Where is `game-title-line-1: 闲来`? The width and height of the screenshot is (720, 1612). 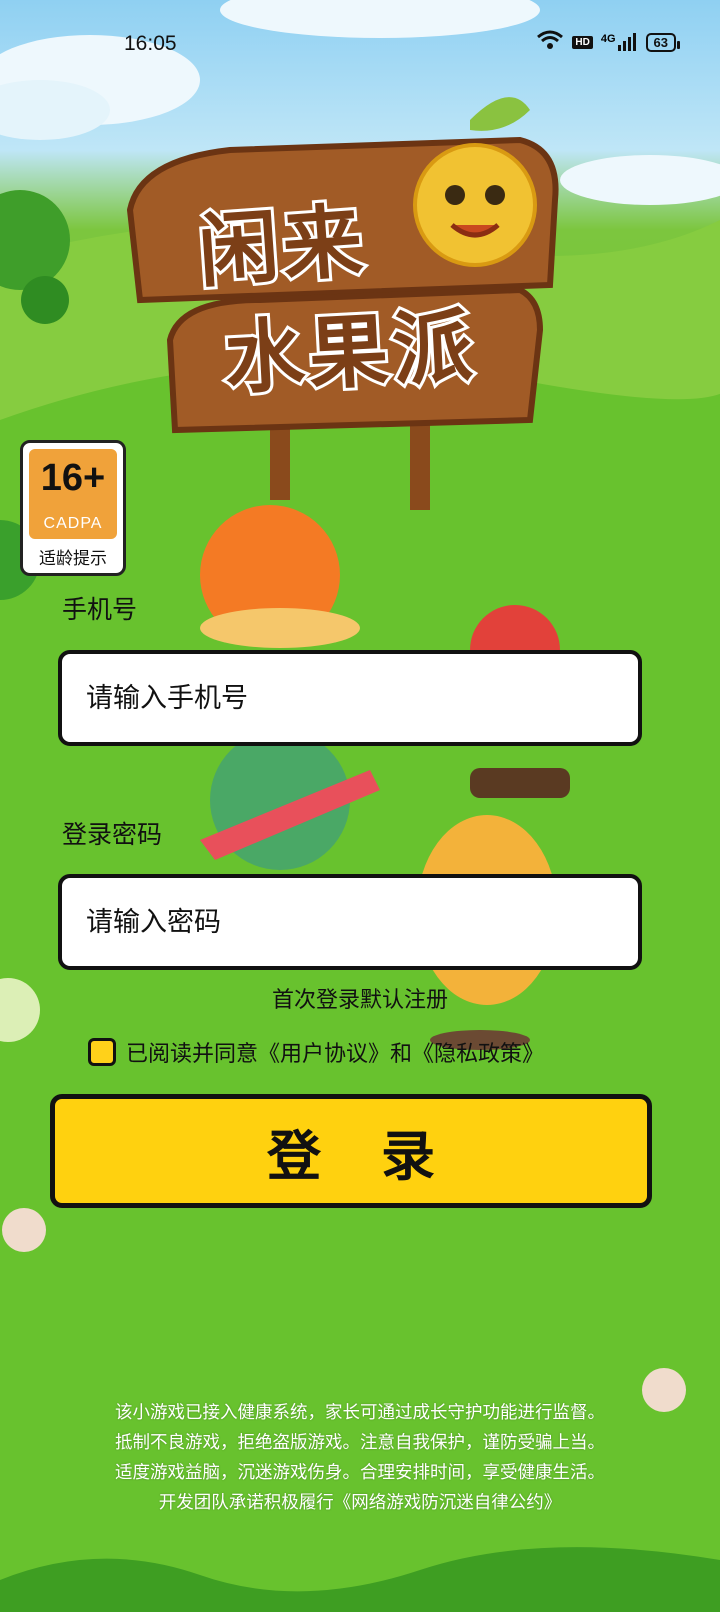
game-title-line-1: 闲来 is located at coordinates (282, 246).